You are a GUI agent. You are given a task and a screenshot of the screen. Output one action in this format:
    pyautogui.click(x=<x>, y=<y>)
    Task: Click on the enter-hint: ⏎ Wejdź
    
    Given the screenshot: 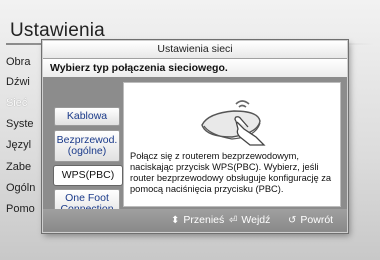 What is the action you would take?
    pyautogui.click(x=249, y=220)
    